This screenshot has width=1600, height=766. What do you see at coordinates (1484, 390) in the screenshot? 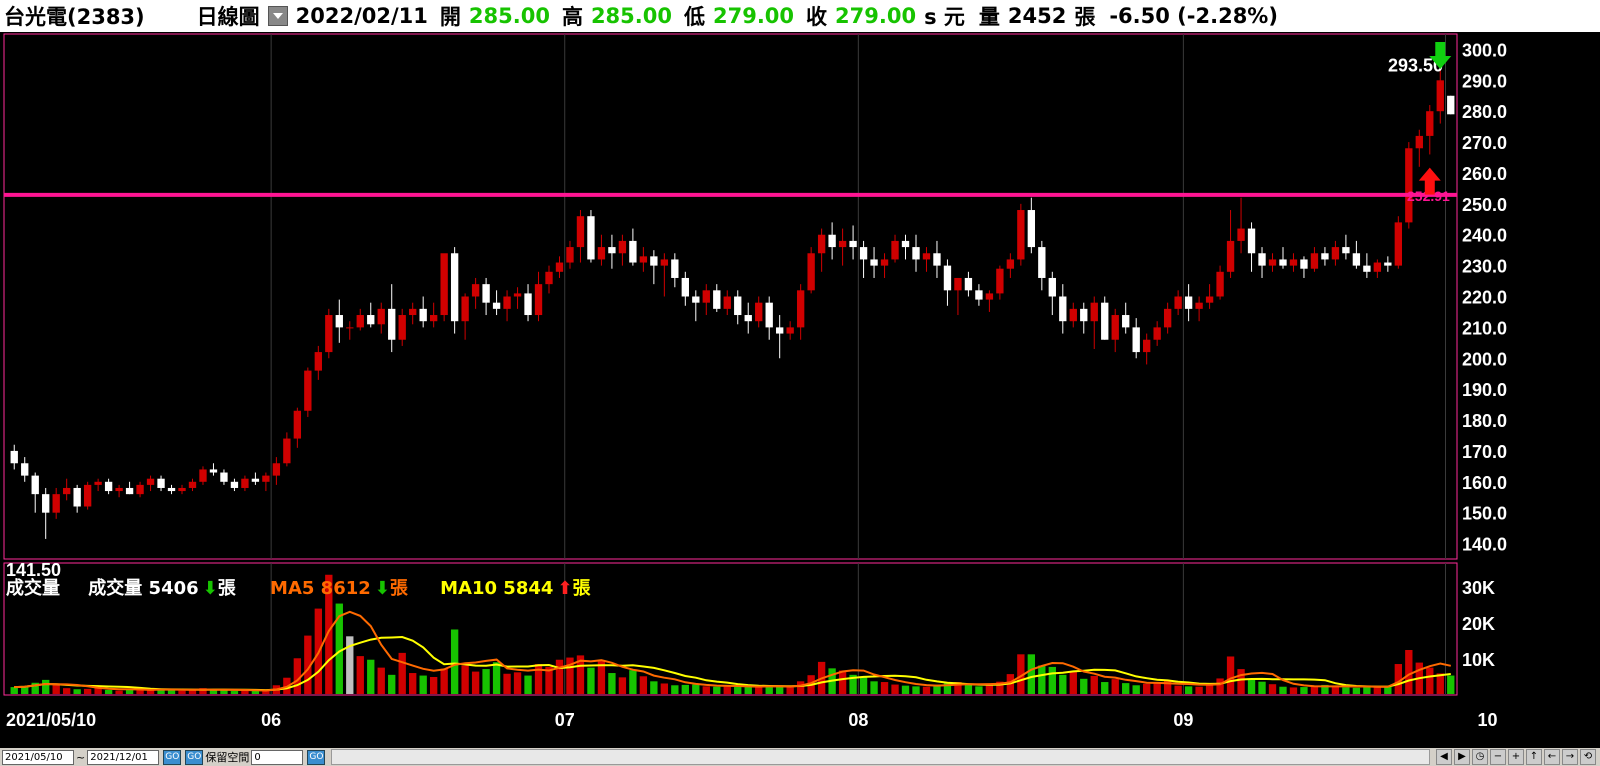
I see `price-tick-label: 190.0` at bounding box center [1484, 390].